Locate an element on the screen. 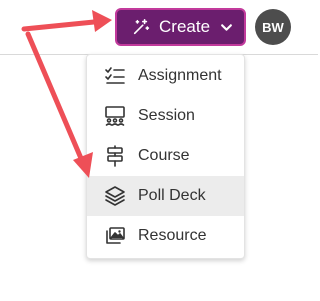  chevron-down-icon is located at coordinates (226, 27).